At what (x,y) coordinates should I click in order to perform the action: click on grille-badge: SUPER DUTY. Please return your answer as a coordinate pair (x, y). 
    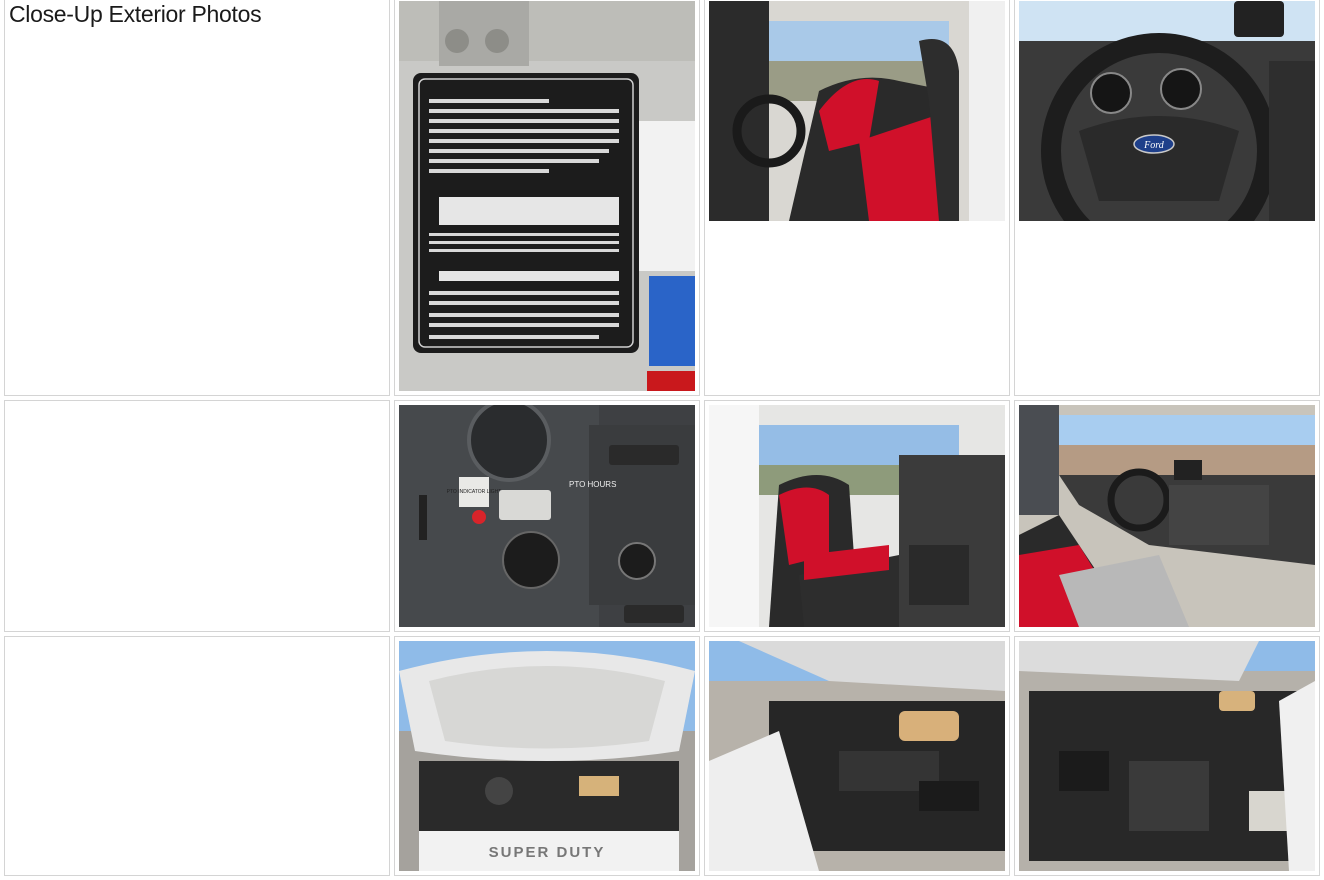
    Looking at the image, I should click on (547, 852).